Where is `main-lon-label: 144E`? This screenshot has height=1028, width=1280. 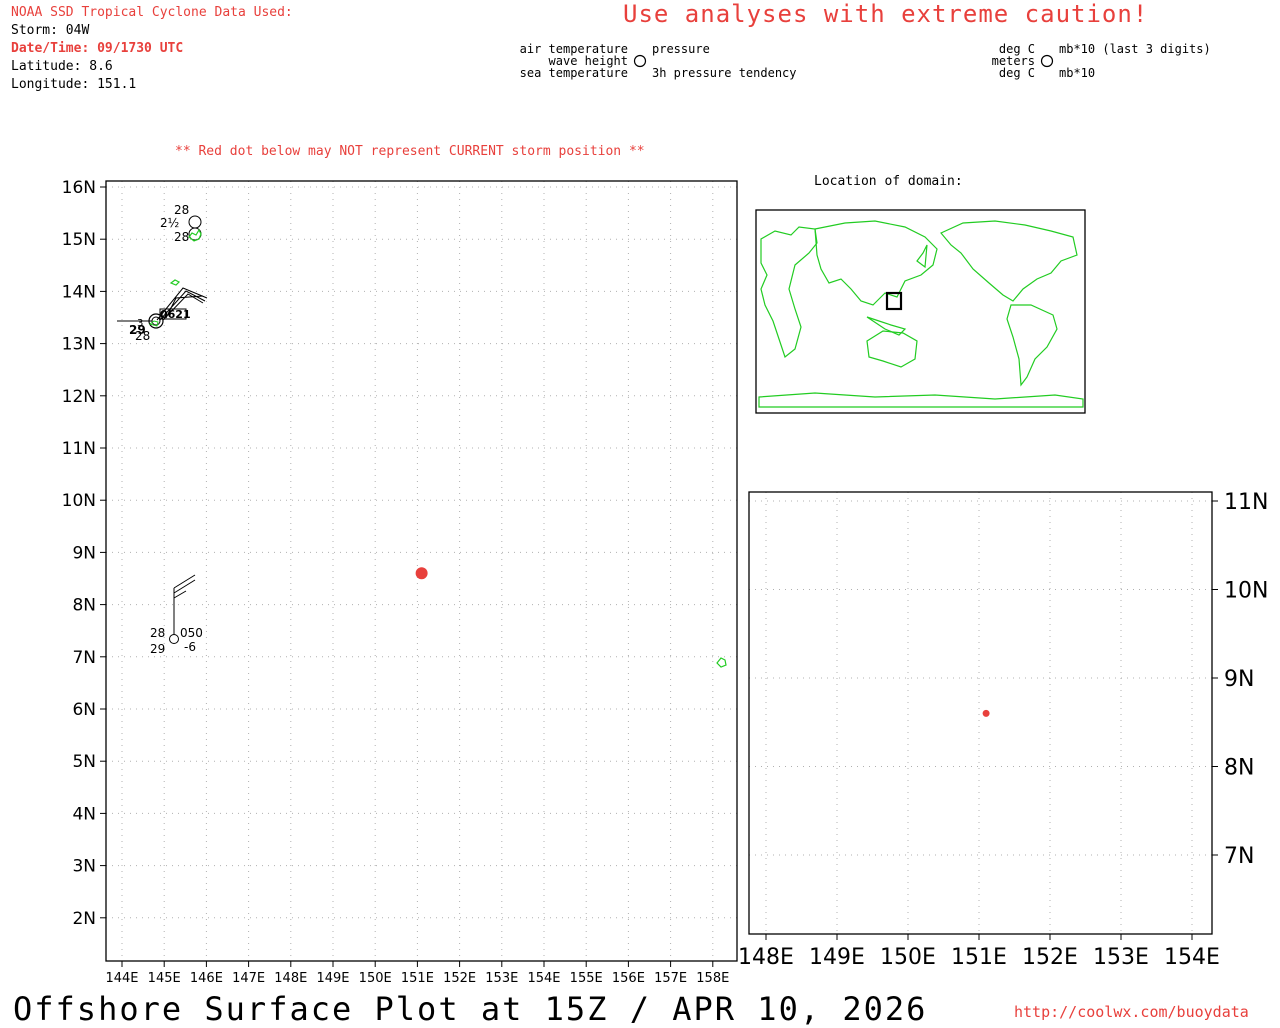 main-lon-label: 144E is located at coordinates (121, 978).